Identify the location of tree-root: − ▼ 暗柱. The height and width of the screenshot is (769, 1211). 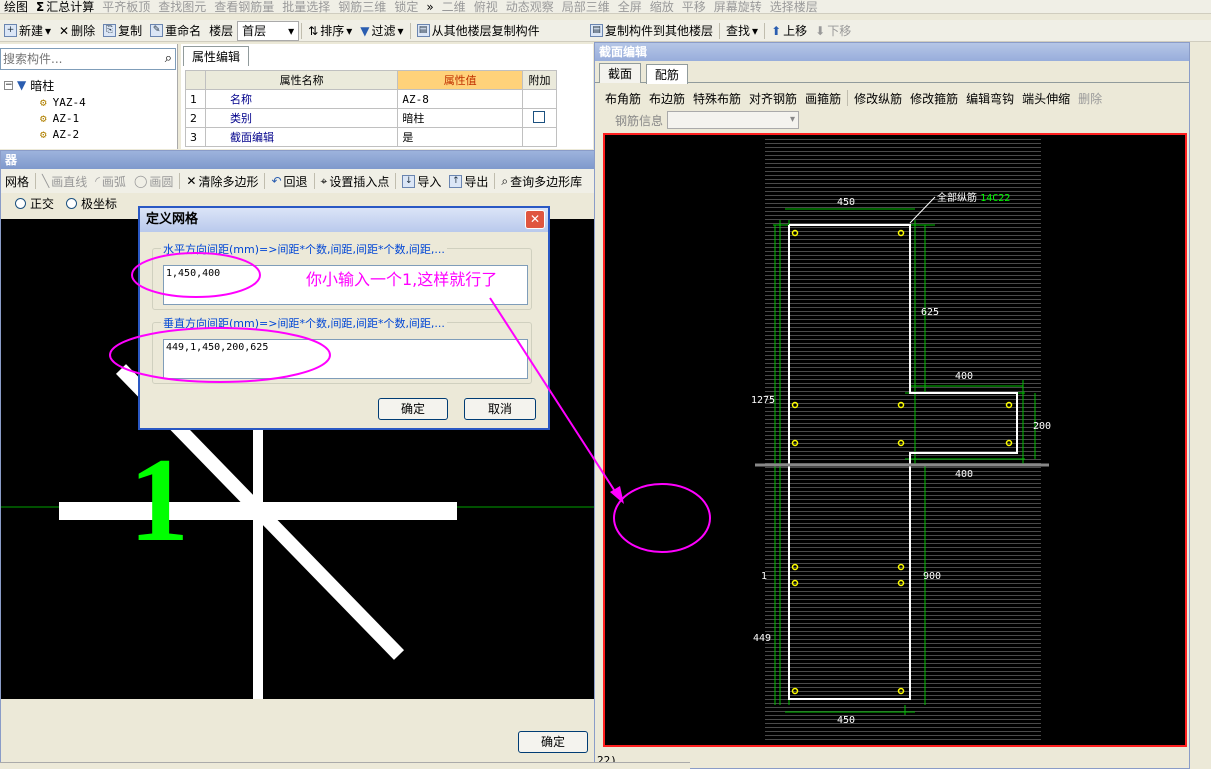
(29, 85).